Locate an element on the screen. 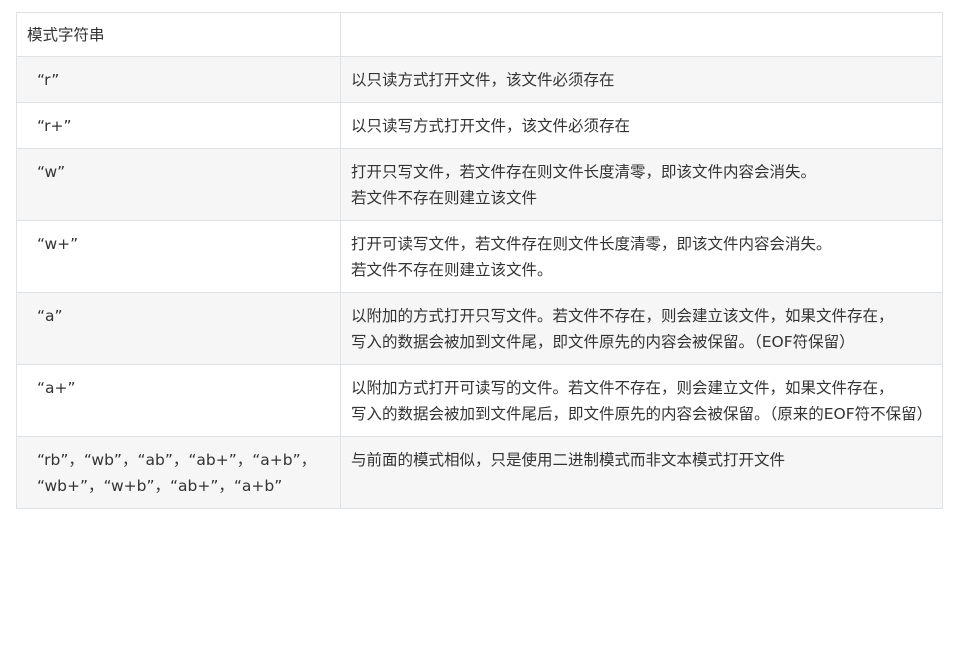  table-header-row: 模式字符串 is located at coordinates (479, 34).